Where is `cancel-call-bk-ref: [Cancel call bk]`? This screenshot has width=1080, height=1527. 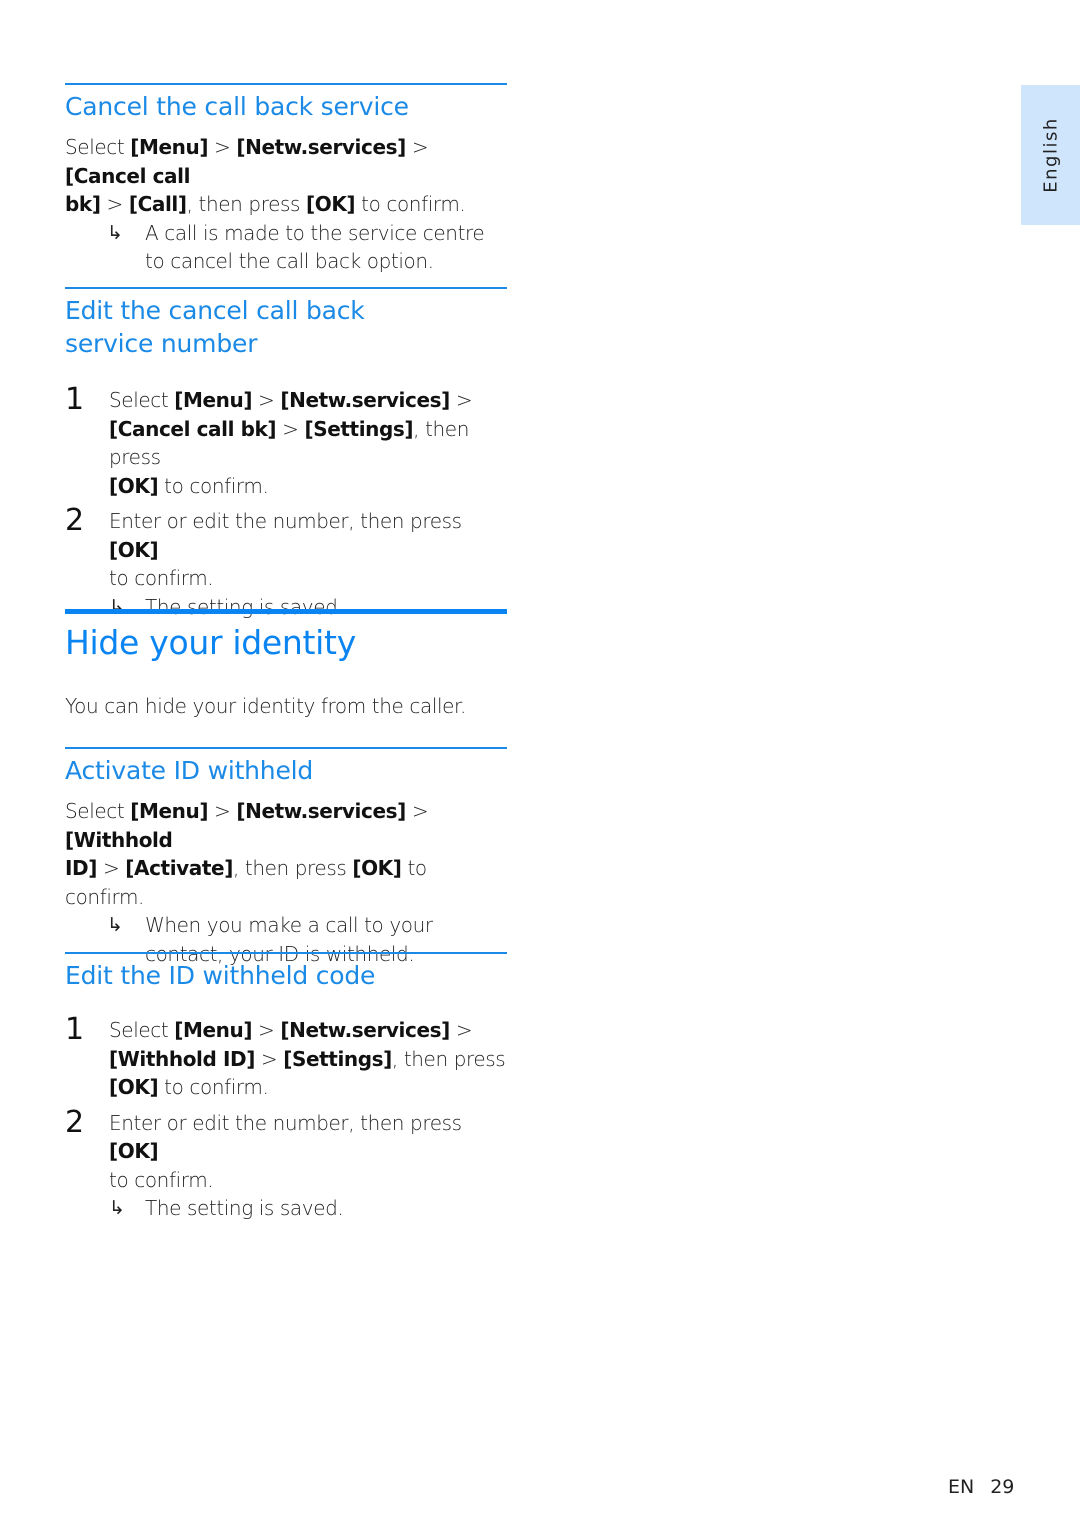
cancel-call-bk-ref: [Cancel call bk] is located at coordinates (193, 428).